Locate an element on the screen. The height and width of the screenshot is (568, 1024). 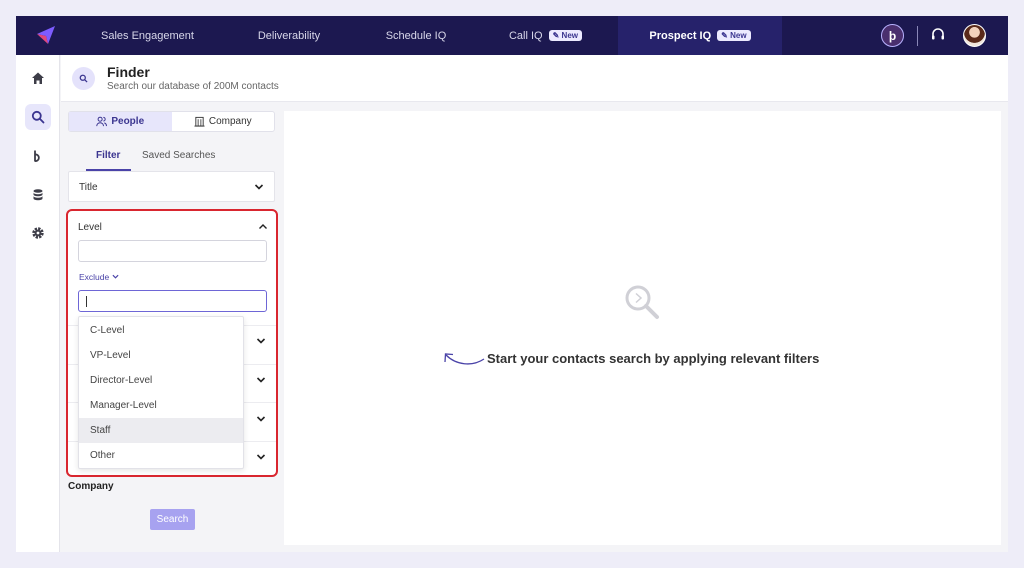
exclude-toggle: Exclude is located at coordinates (99, 277).